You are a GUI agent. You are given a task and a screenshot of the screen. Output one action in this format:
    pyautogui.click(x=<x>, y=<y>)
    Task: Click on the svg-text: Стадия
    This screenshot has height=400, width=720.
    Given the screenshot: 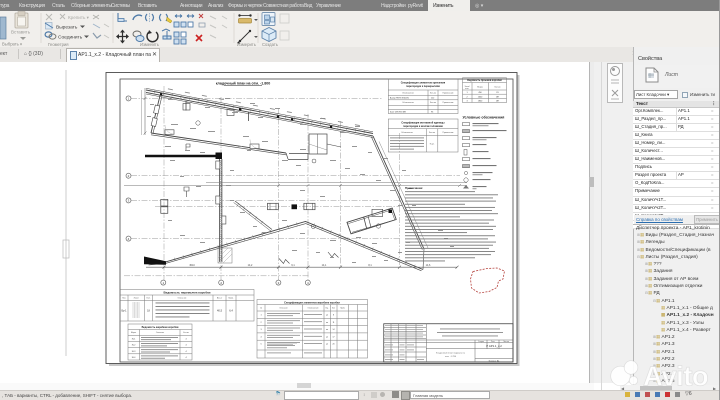 What is the action you would take?
    pyautogui.click(x=481, y=342)
    